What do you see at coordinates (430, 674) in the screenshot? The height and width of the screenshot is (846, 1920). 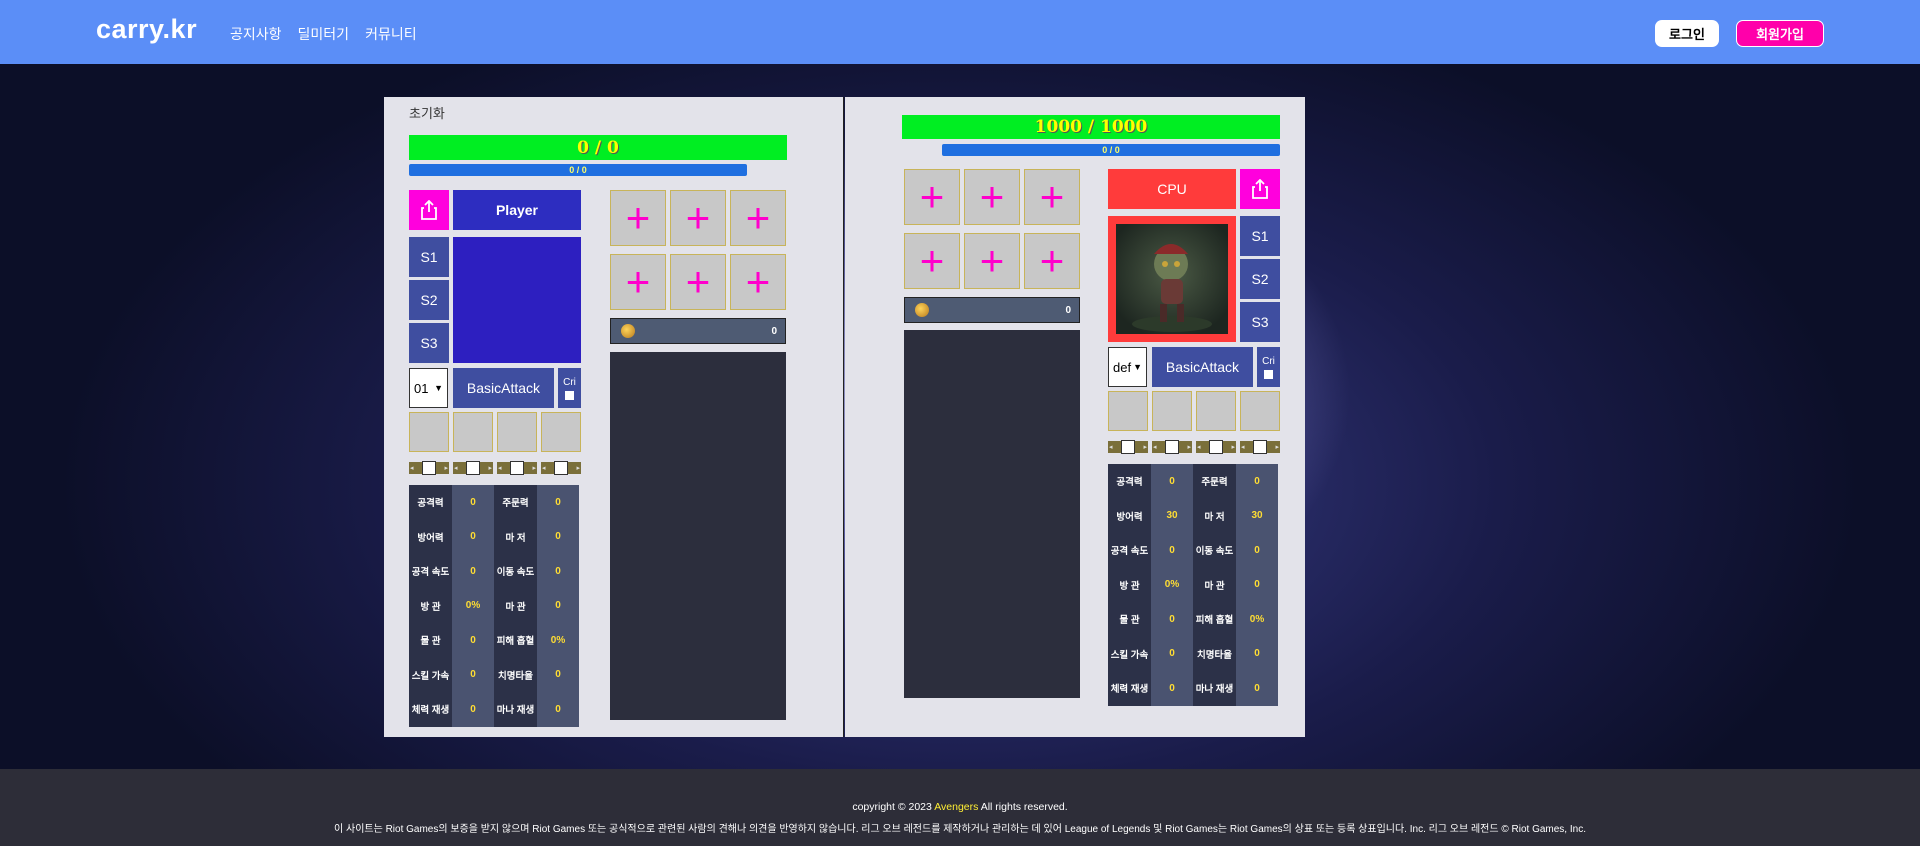 I see `stat-label: 스킬 가속` at bounding box center [430, 674].